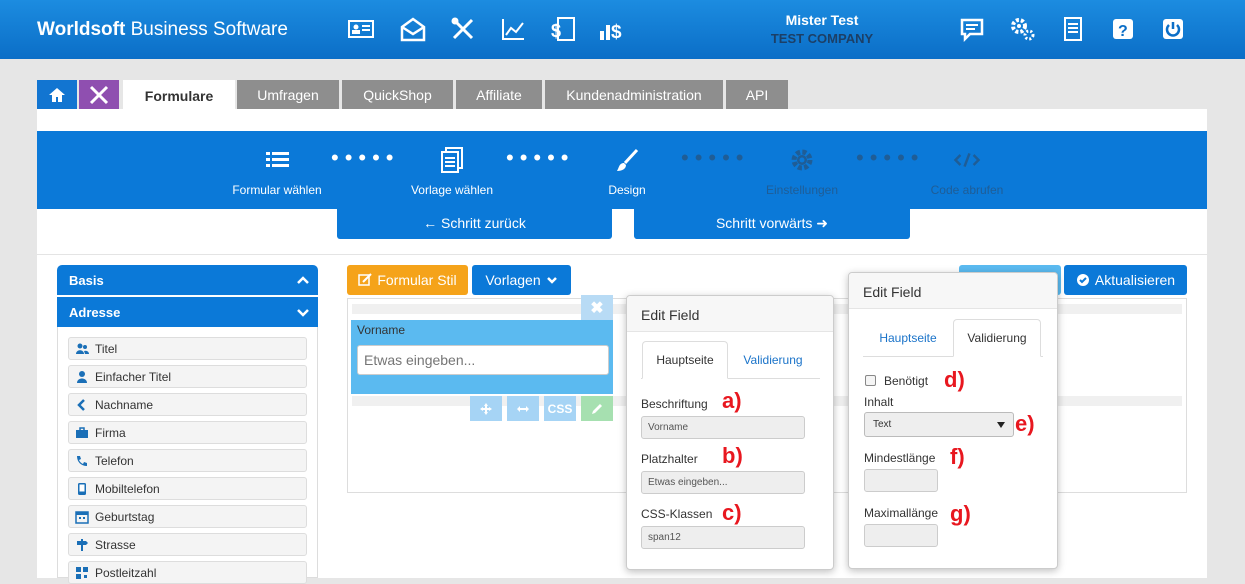  I want to click on chevron-left-icon, so click(82, 405).